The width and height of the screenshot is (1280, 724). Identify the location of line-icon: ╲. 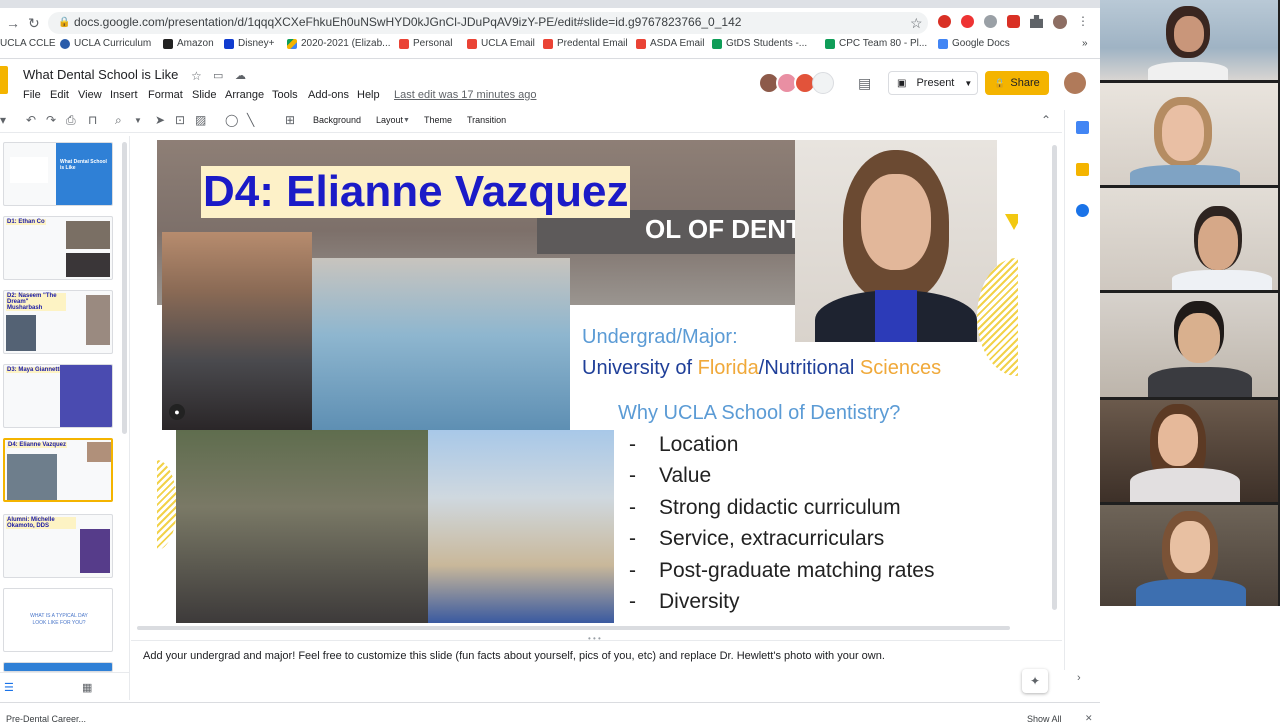
(250, 120).